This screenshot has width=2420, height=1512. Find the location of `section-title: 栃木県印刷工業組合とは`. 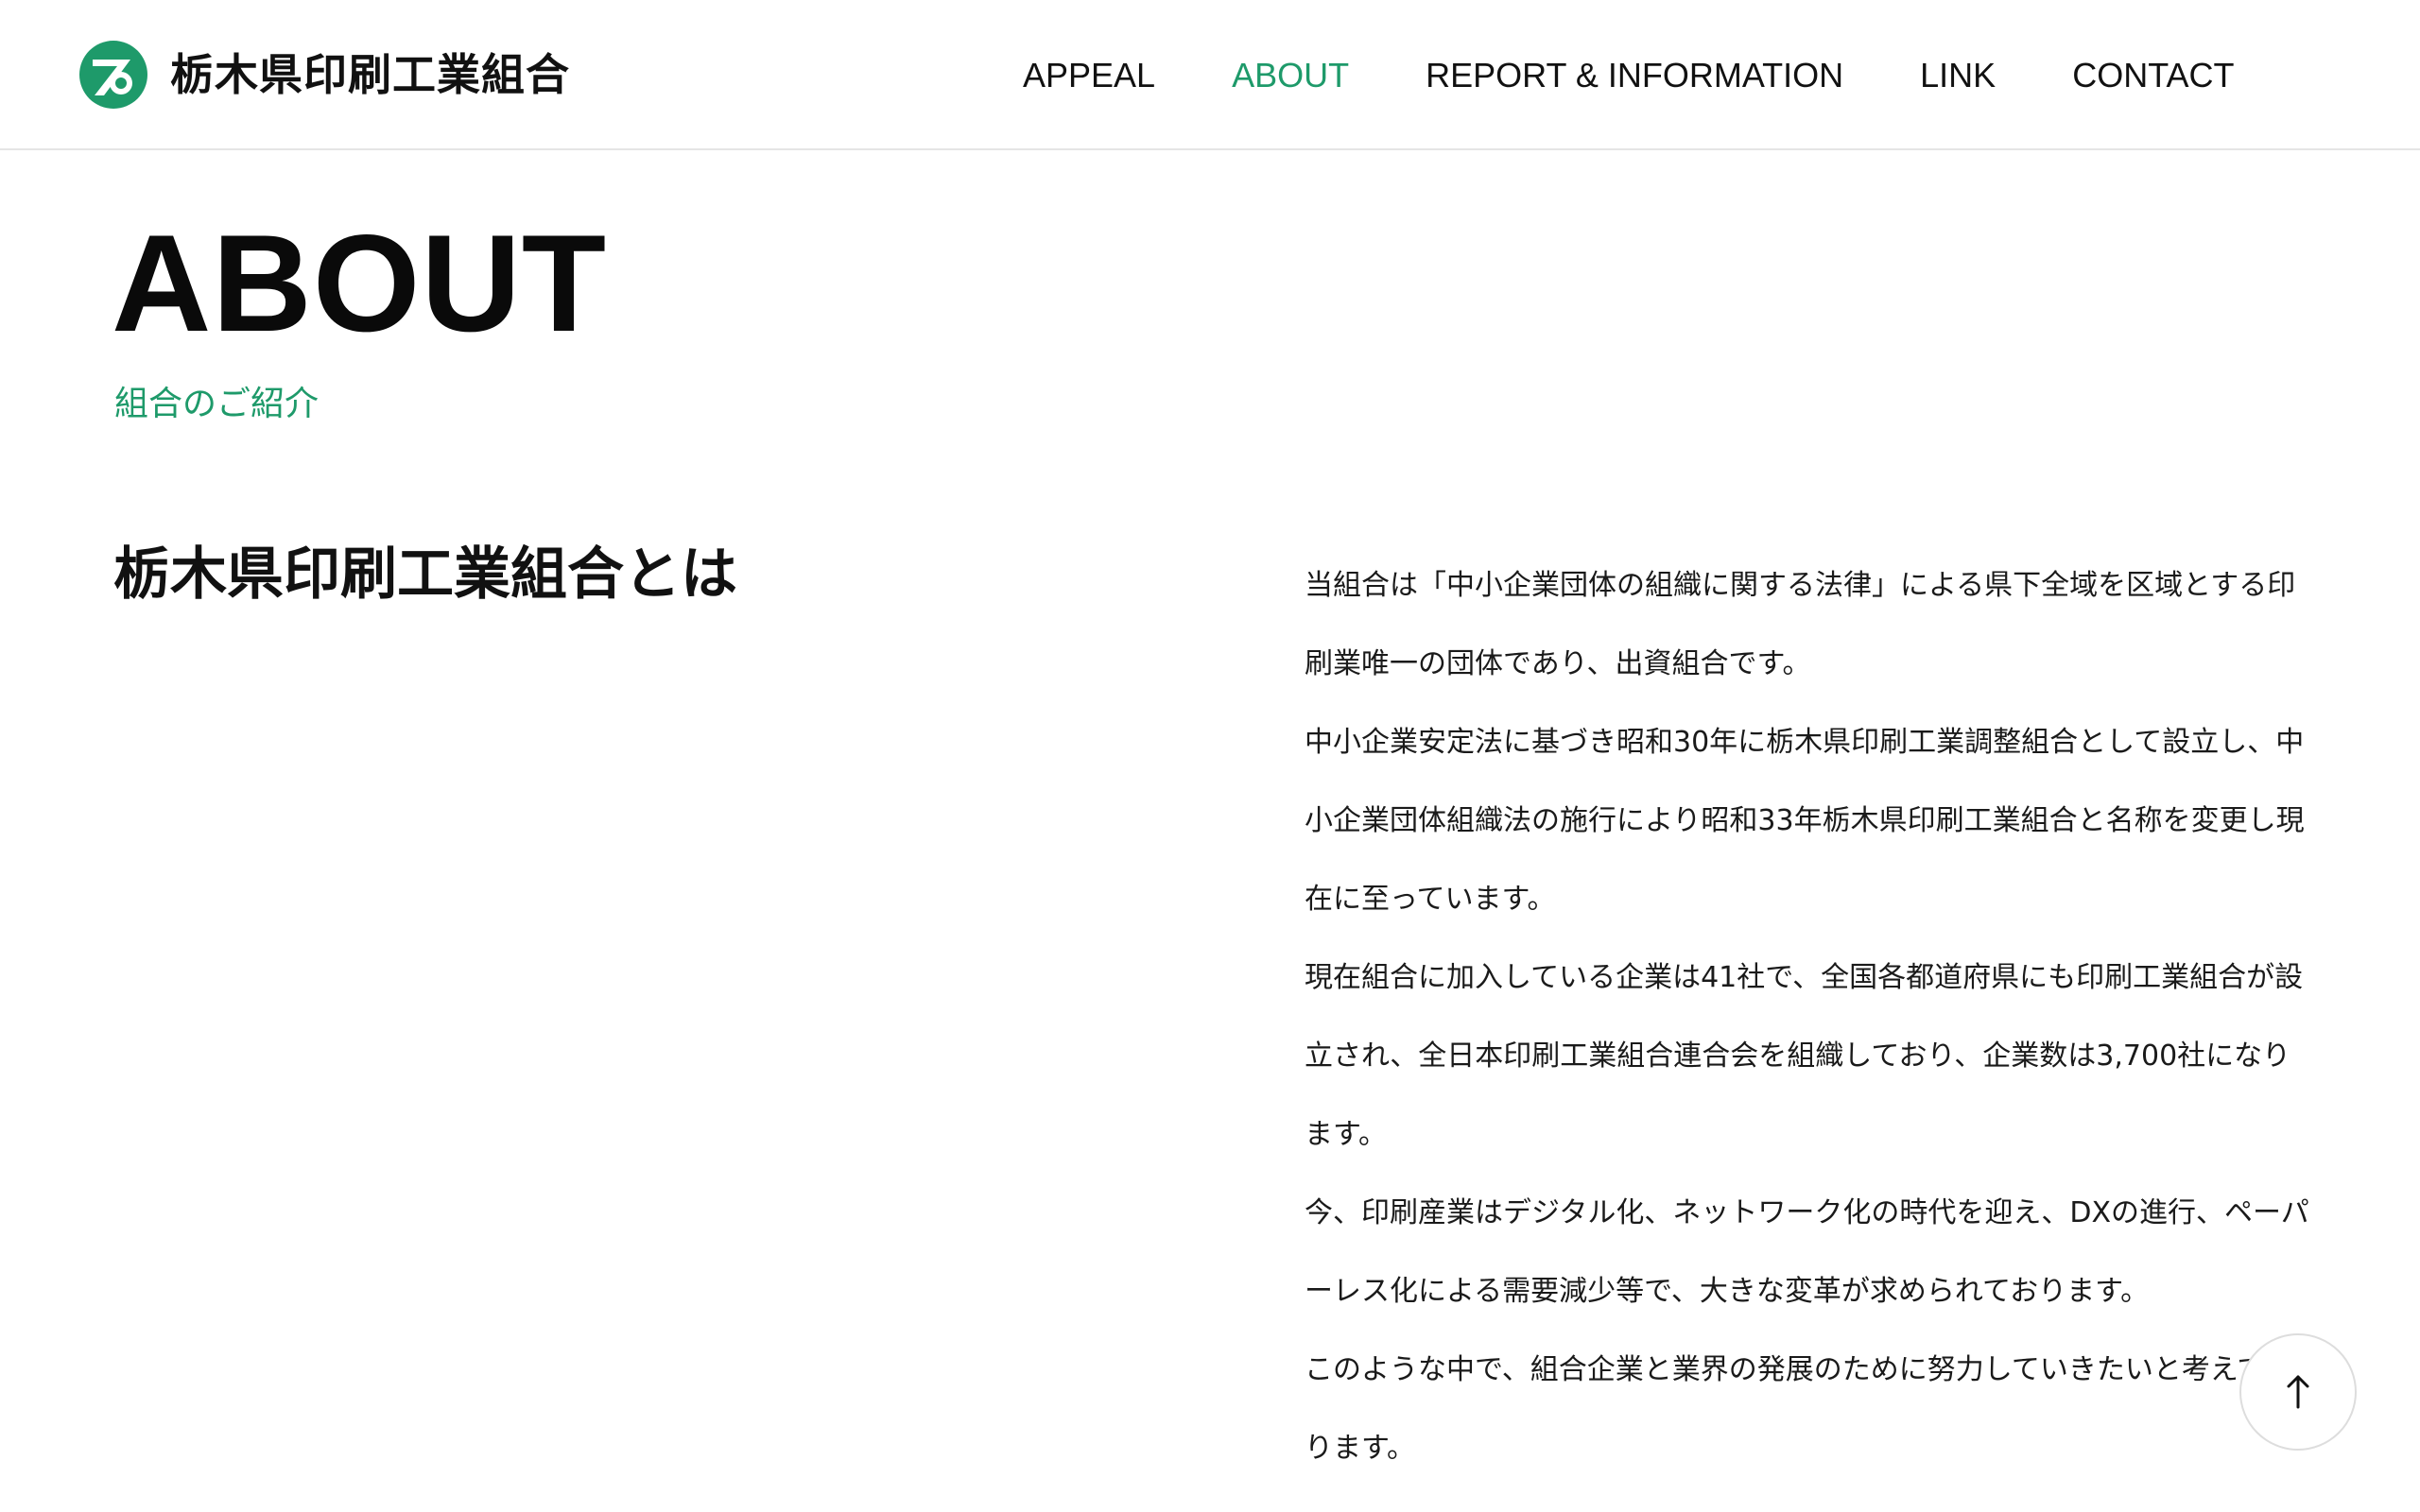

section-title: 栃木県印刷工業組合とは is located at coordinates (425, 574).